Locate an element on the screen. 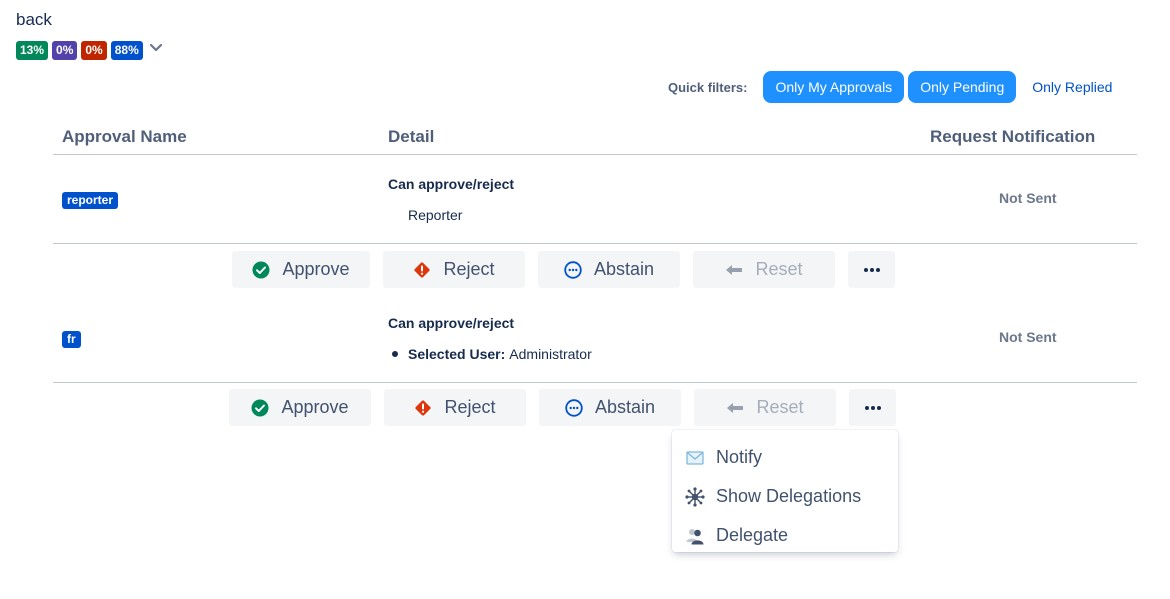 The height and width of the screenshot is (599, 1170). approved-percent-badge: 13% is located at coordinates (32, 50).